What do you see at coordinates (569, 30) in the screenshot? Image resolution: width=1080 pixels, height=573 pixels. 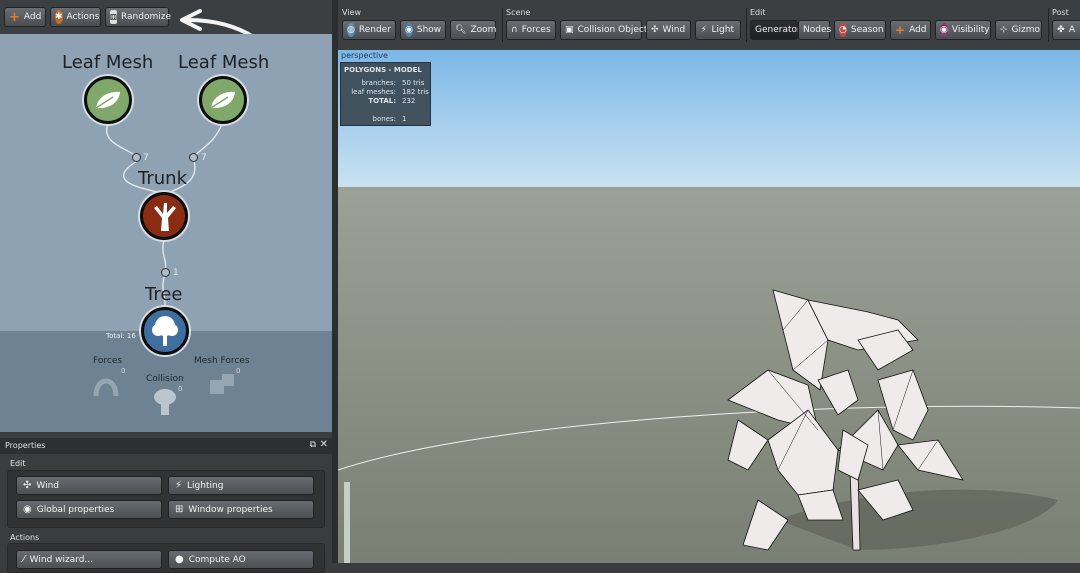 I see `collision-icon: ▣` at bounding box center [569, 30].